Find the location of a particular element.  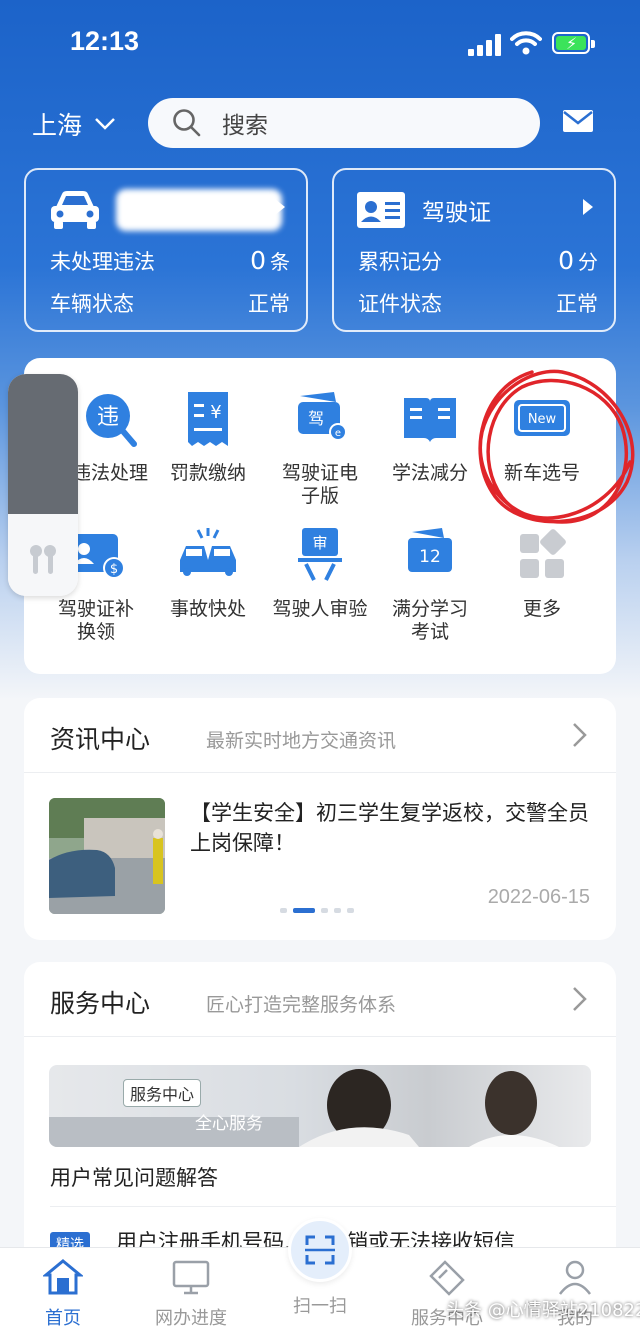

news-title: 资讯中心 is located at coordinates (100, 739).